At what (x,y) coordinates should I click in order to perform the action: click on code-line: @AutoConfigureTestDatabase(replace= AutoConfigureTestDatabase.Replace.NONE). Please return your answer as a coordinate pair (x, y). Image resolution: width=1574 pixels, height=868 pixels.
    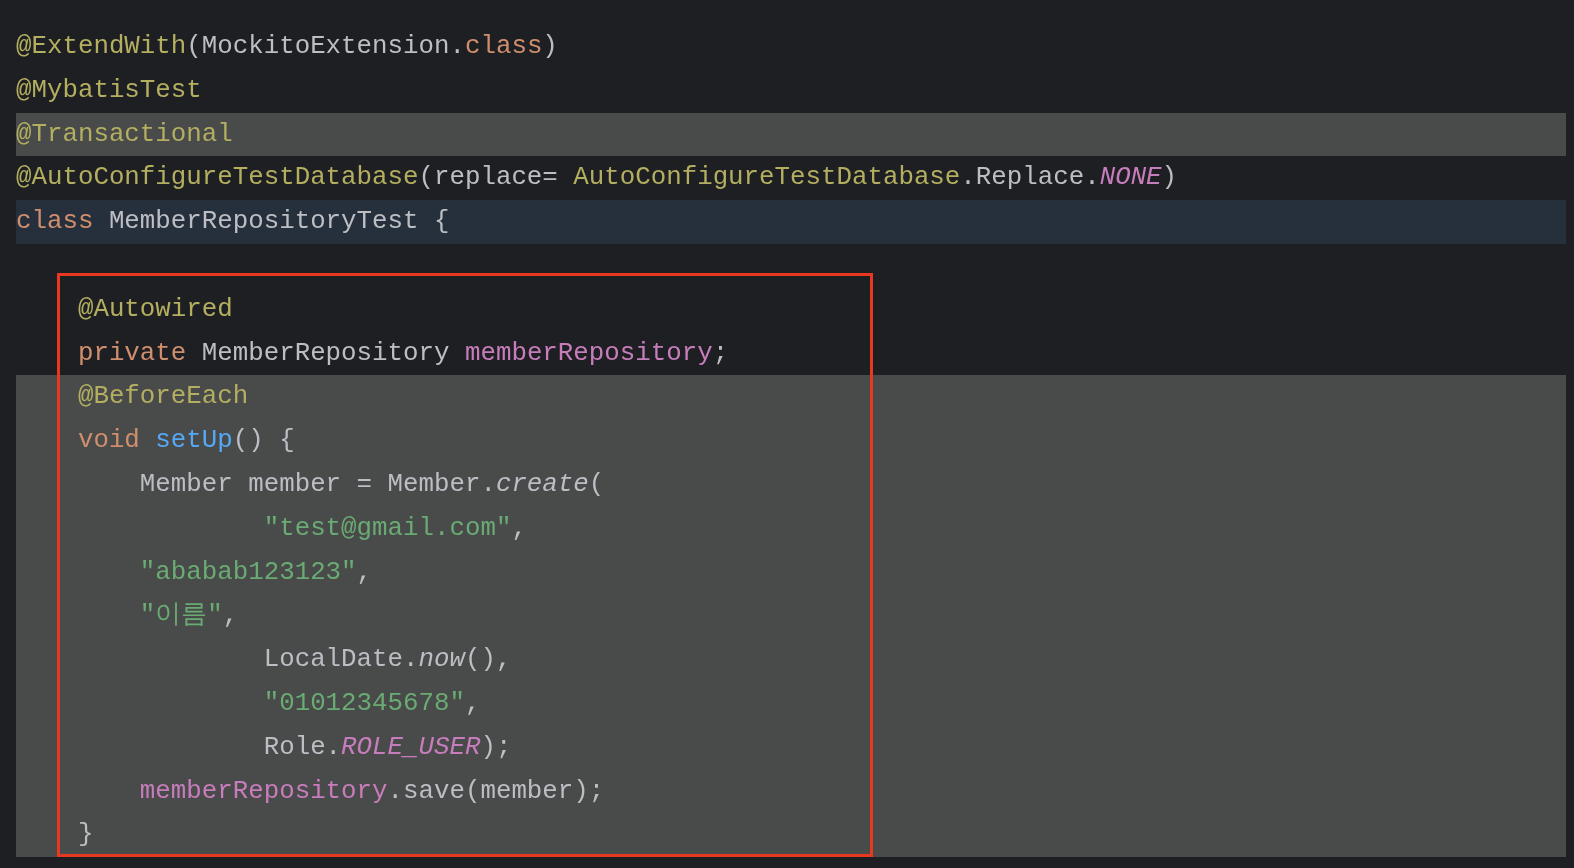
    Looking at the image, I should click on (597, 178).